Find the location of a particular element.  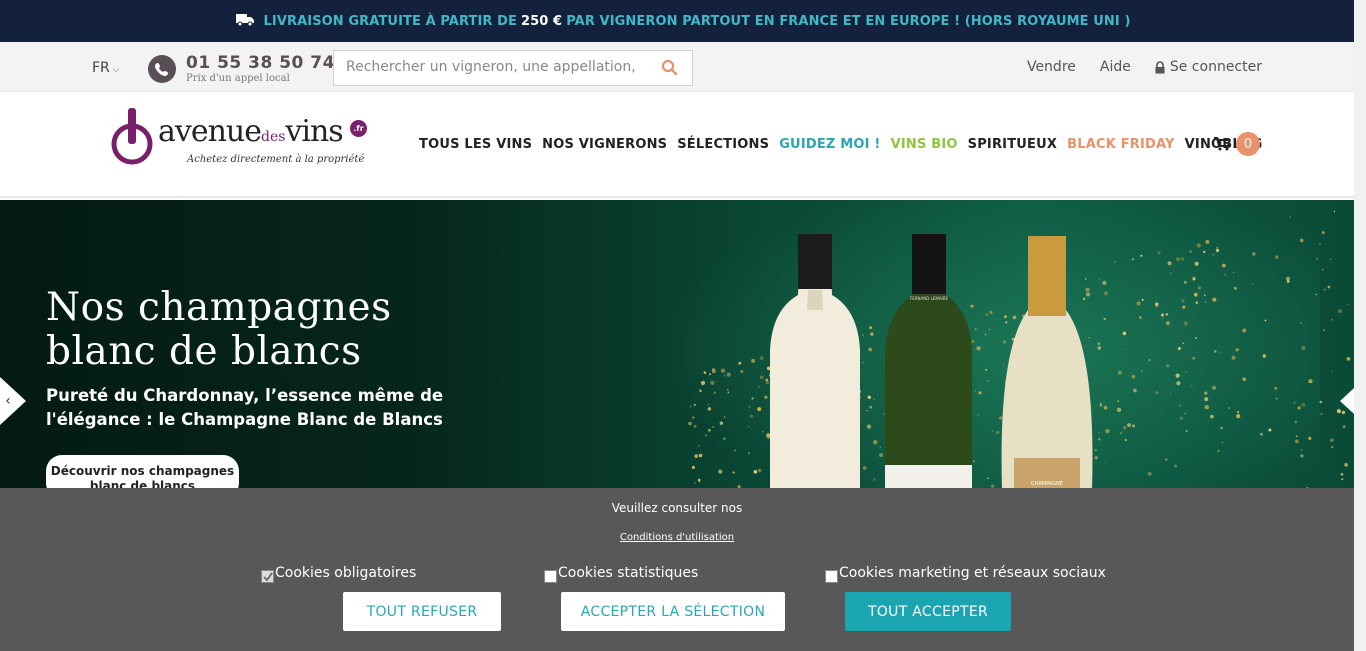

mandatory-checkbox is located at coordinates (267, 576).